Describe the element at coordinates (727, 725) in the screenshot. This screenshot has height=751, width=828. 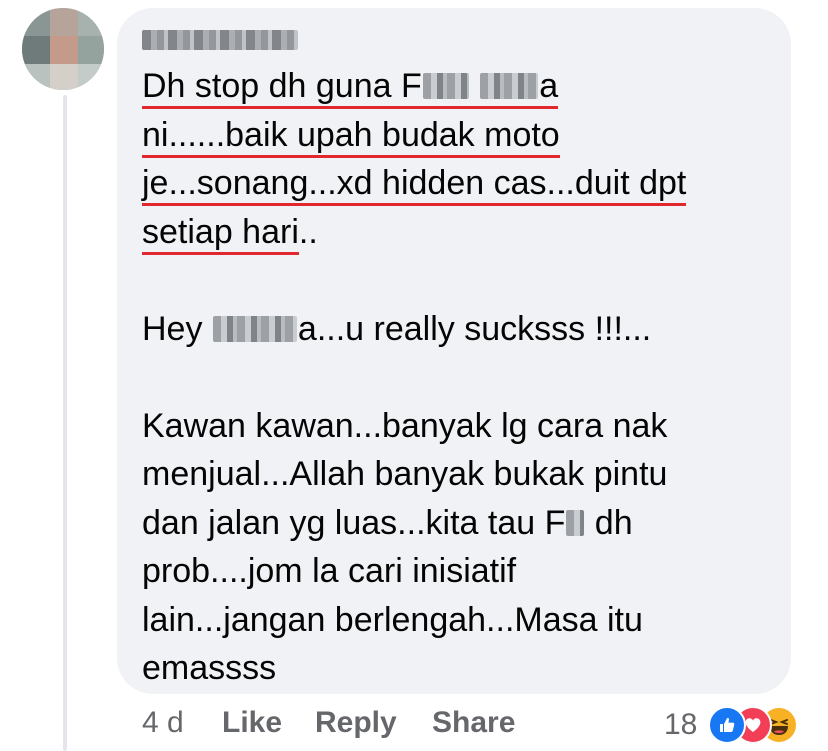
I see `like-icon` at that location.